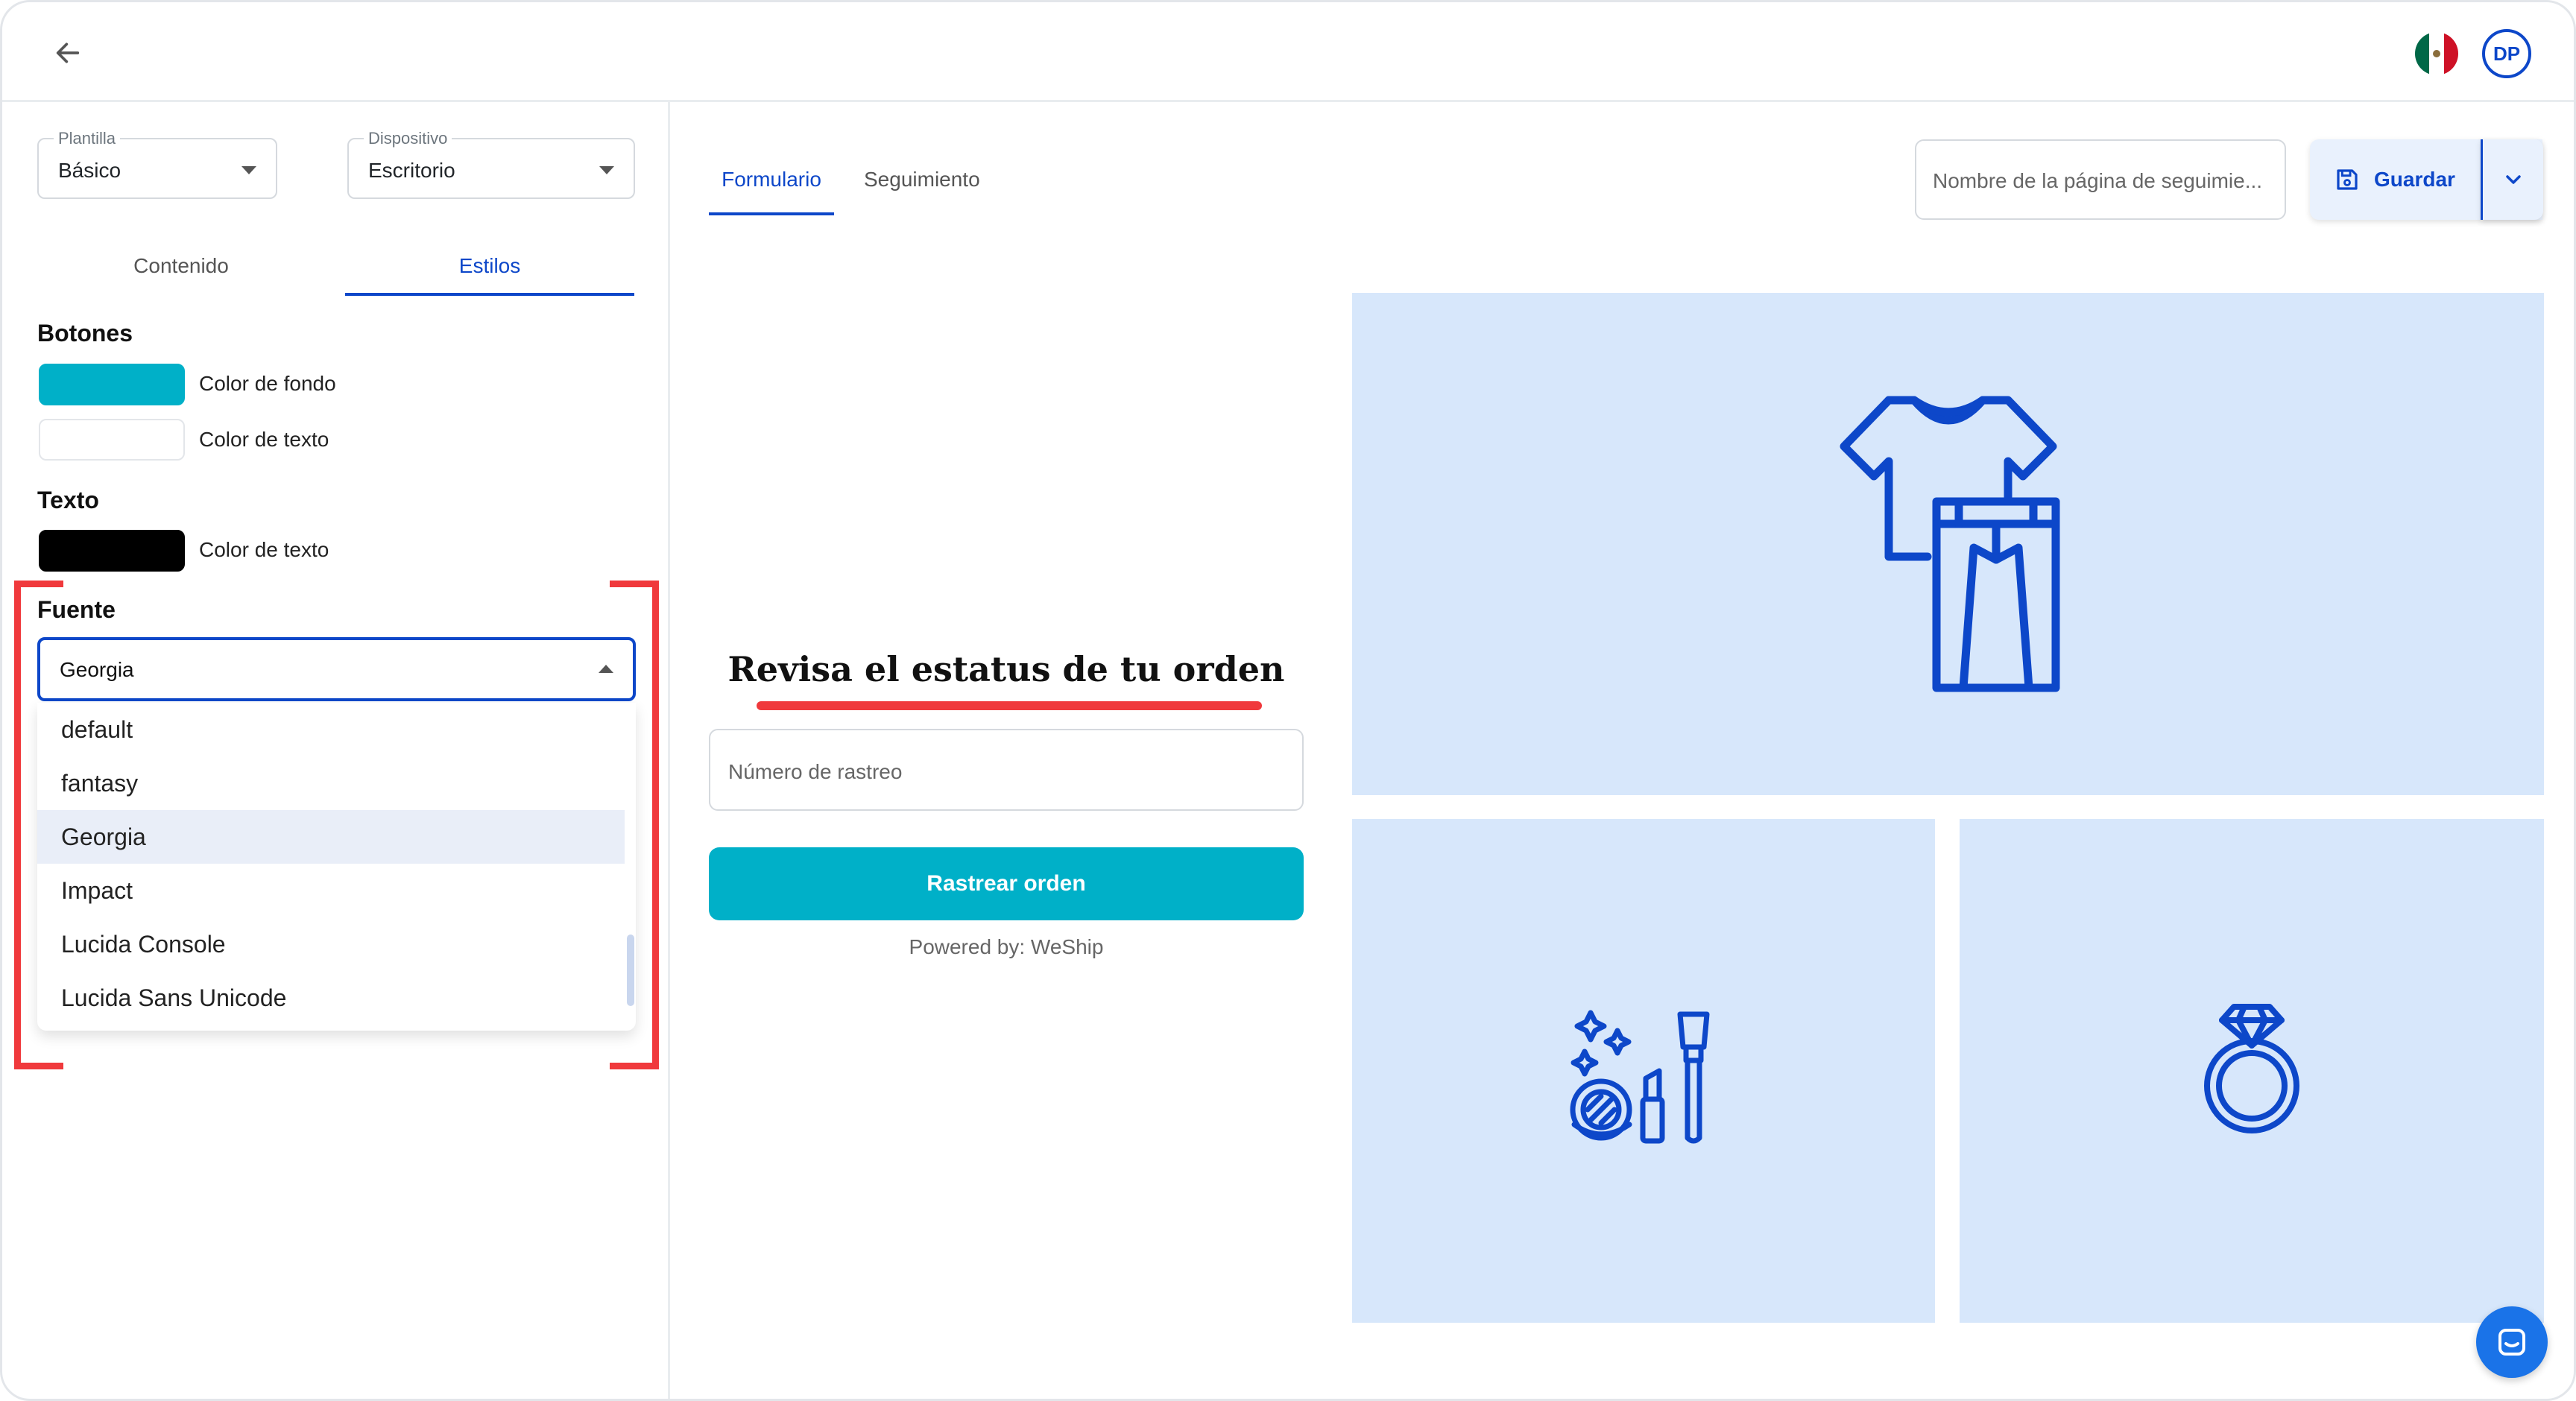 The height and width of the screenshot is (1401, 2576). I want to click on device-select: Dispositivo Escritorio, so click(491, 164).